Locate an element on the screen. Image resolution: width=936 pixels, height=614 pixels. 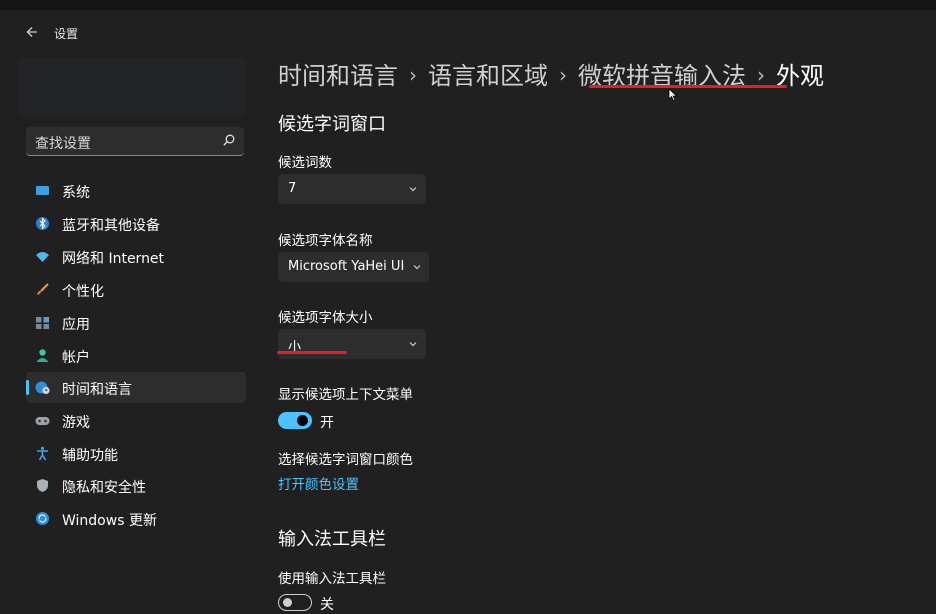
search-box: 查找设置 is located at coordinates (135, 141).